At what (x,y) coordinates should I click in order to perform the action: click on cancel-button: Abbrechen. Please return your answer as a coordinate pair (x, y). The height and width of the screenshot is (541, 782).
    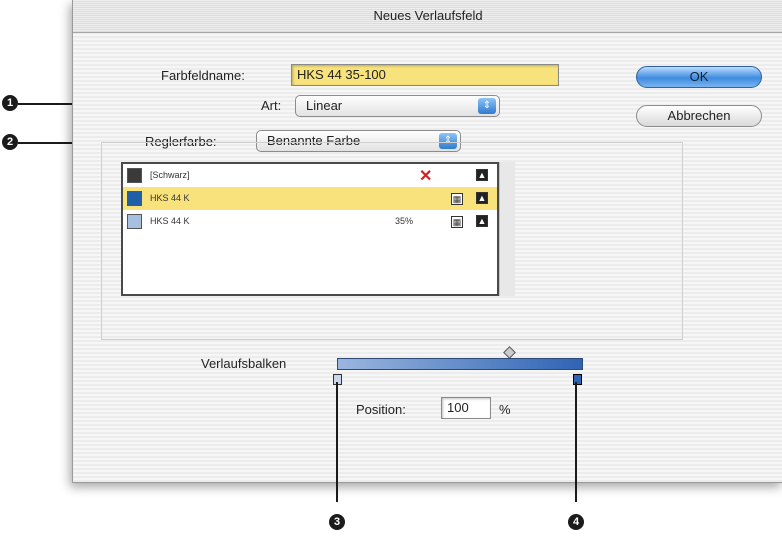
    Looking at the image, I should click on (699, 116).